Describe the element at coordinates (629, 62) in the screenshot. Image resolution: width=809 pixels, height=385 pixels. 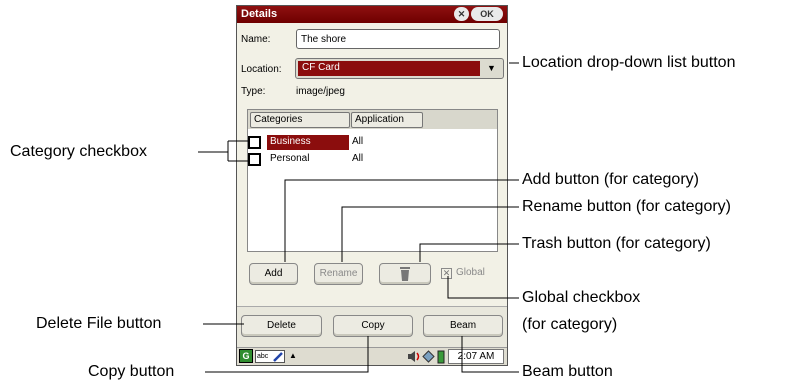
I see `callout-location: Location drop-down list button` at that location.